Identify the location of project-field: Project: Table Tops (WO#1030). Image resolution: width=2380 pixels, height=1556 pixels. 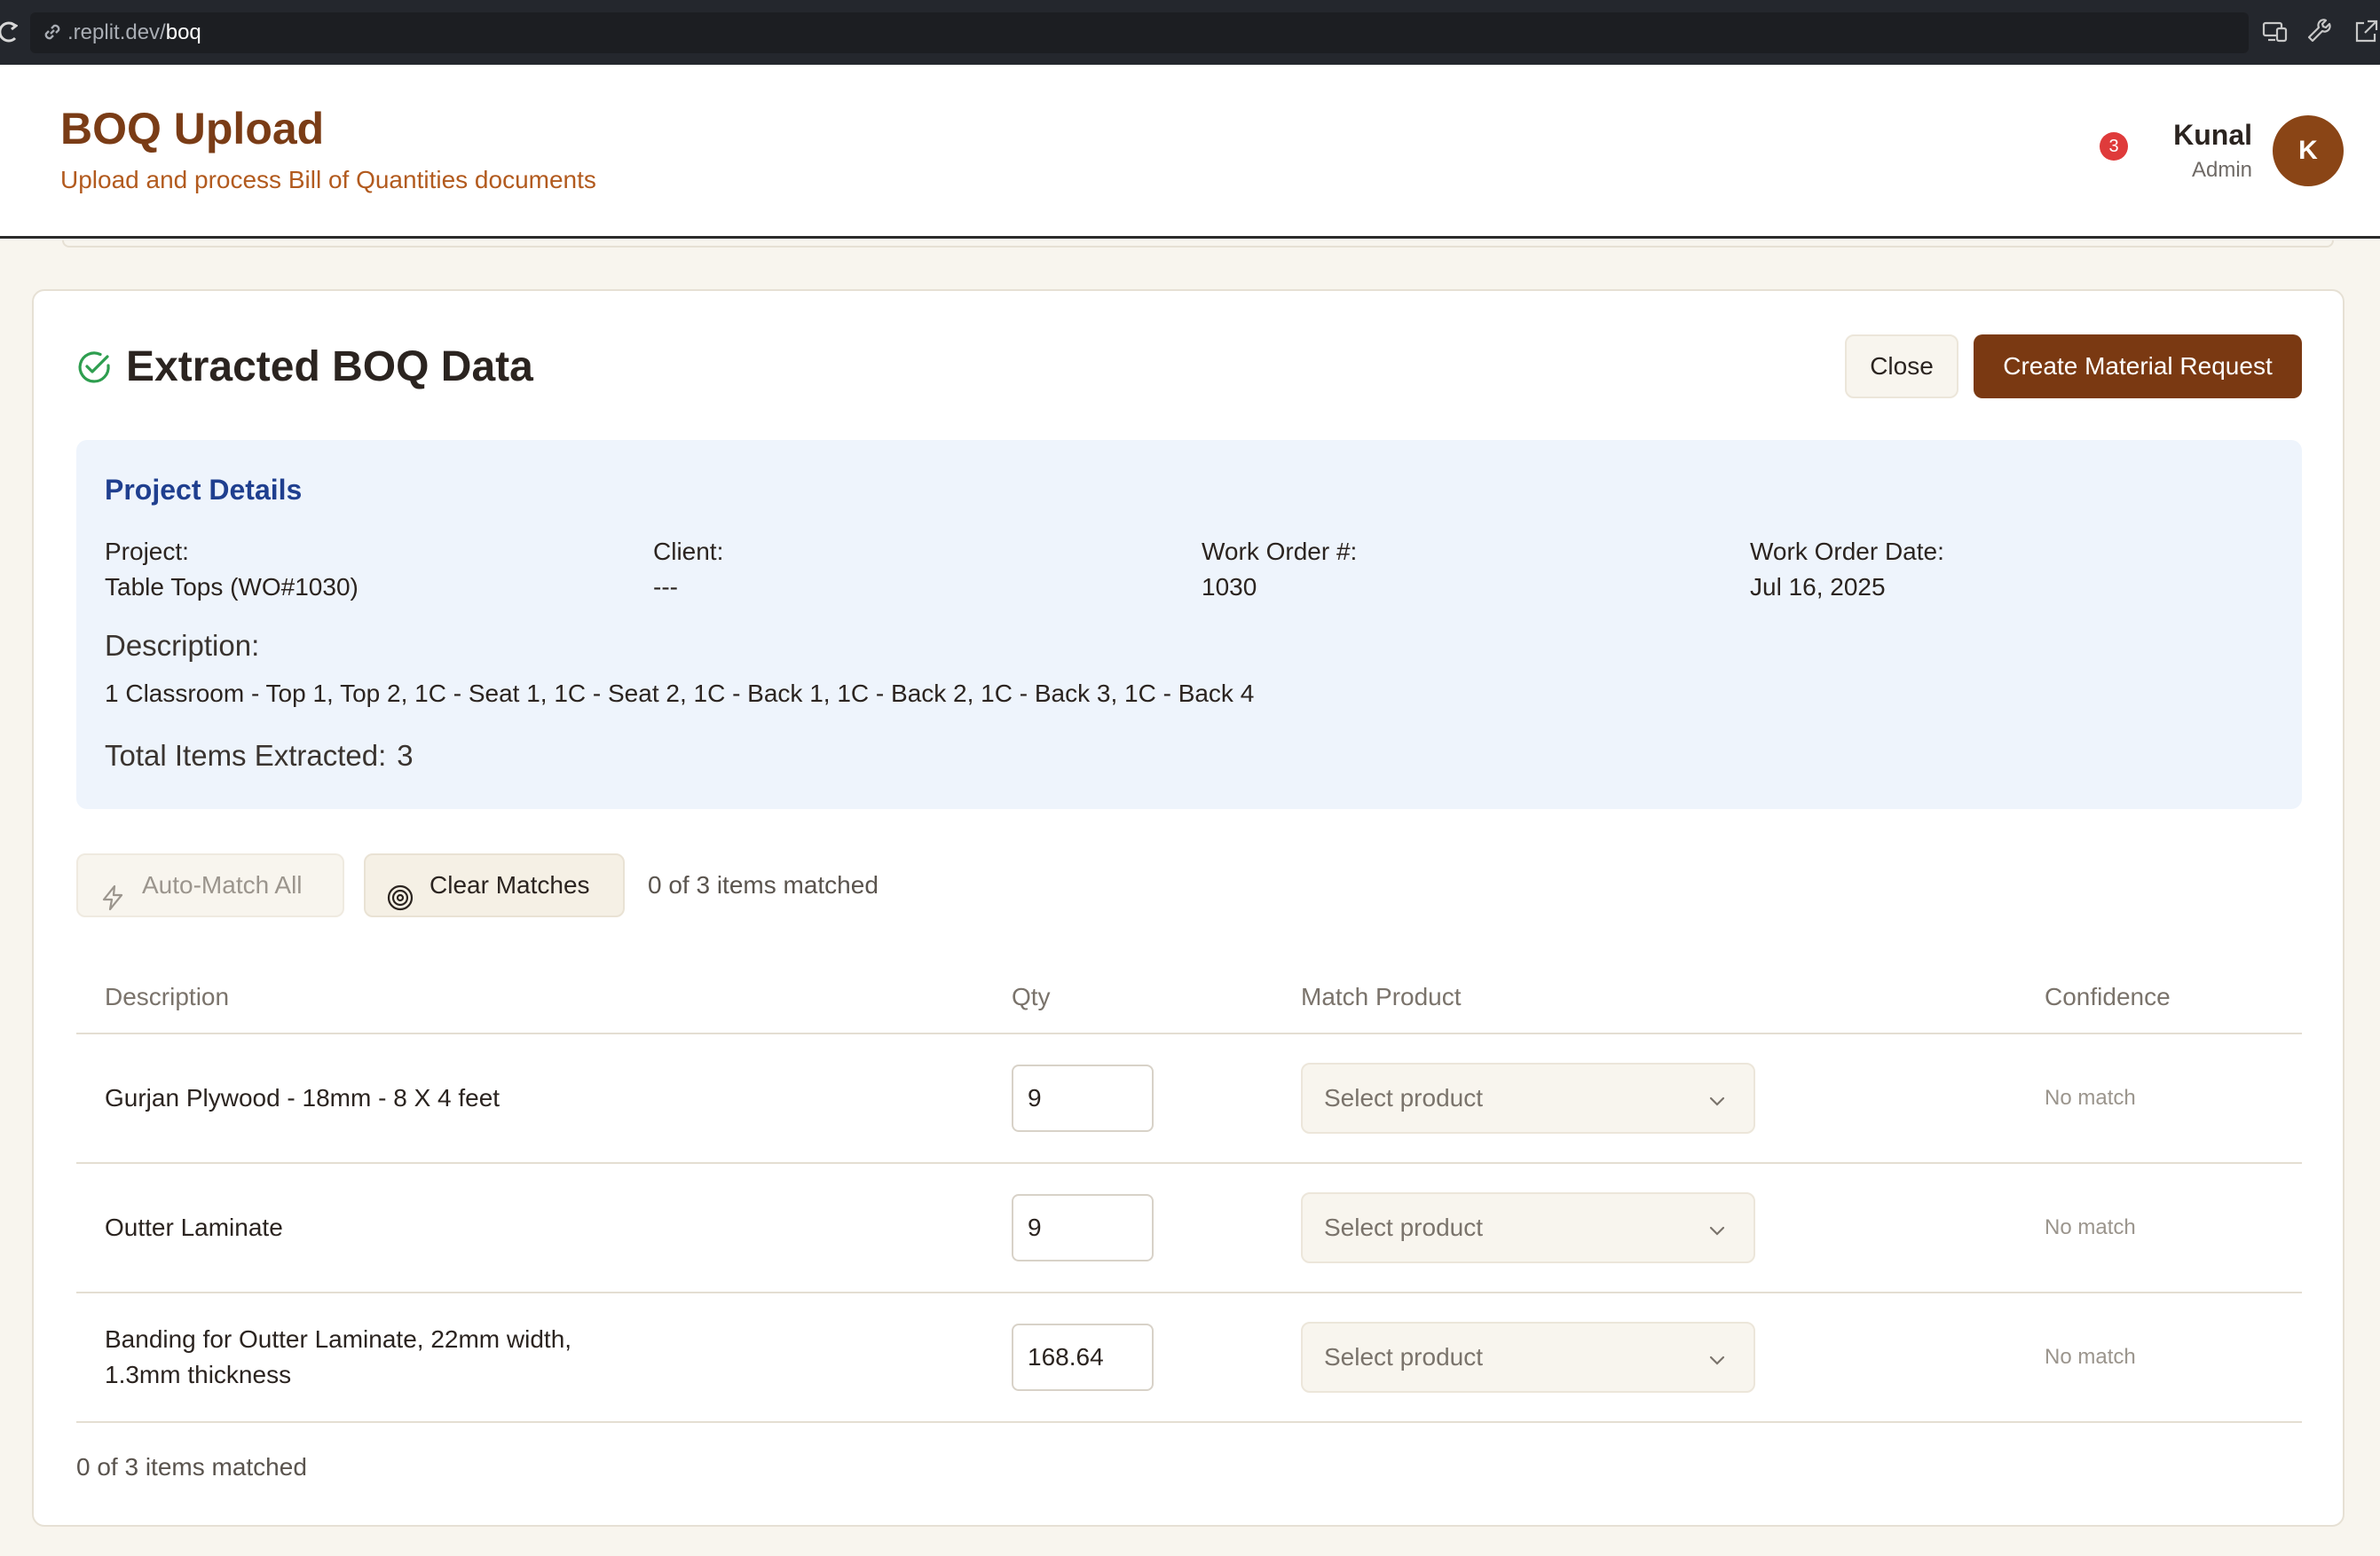
(232, 569).